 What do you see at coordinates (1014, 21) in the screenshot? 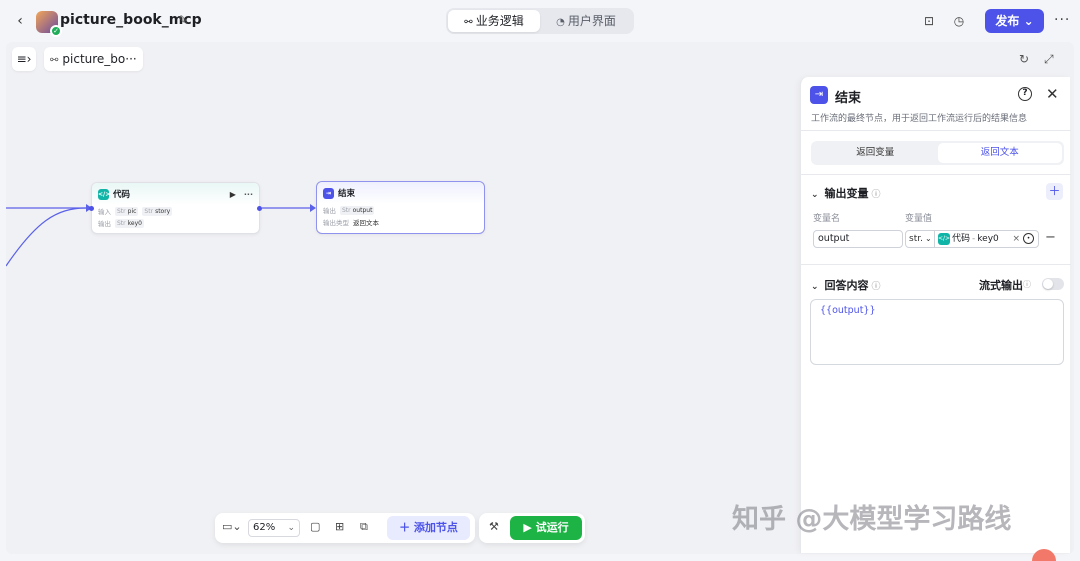
I see `publish-button: 发布 ⌄` at bounding box center [1014, 21].